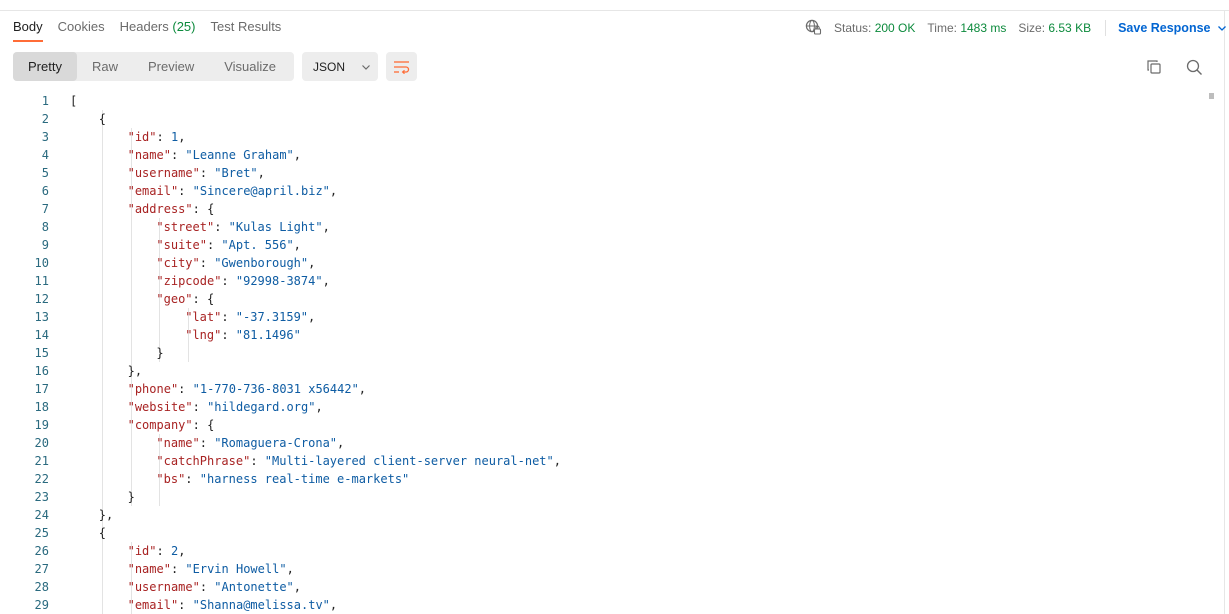 This screenshot has height=614, width=1229. I want to click on code-text: "username": "Antonette",, so click(214, 587).